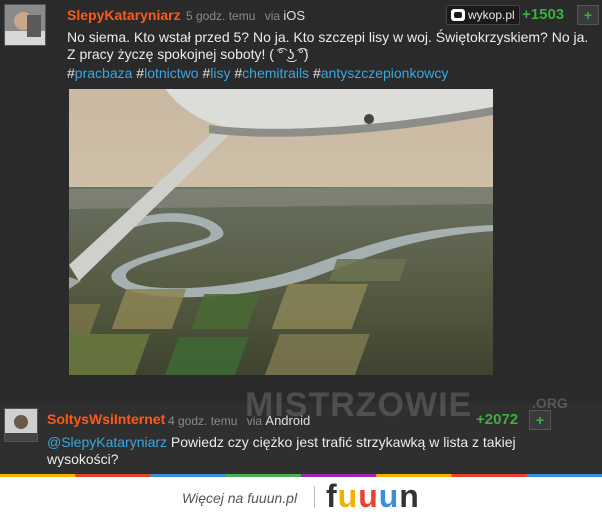 The width and height of the screenshot is (602, 518). I want to click on reply-time: 4 godz. temu, so click(203, 421).